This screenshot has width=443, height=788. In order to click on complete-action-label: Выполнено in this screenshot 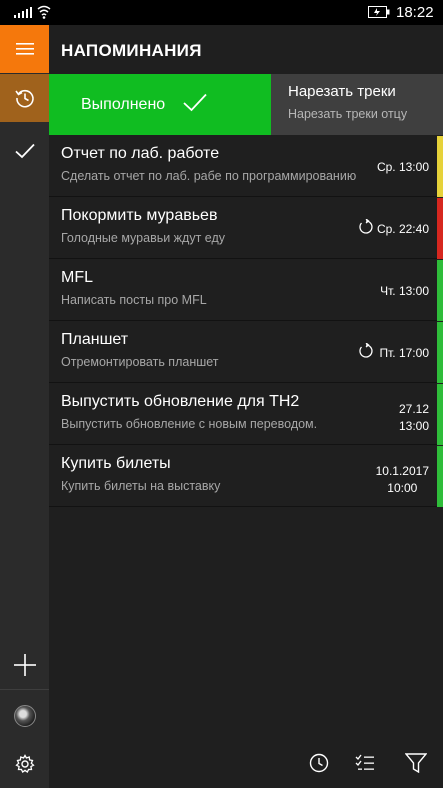, I will do `click(123, 104)`.